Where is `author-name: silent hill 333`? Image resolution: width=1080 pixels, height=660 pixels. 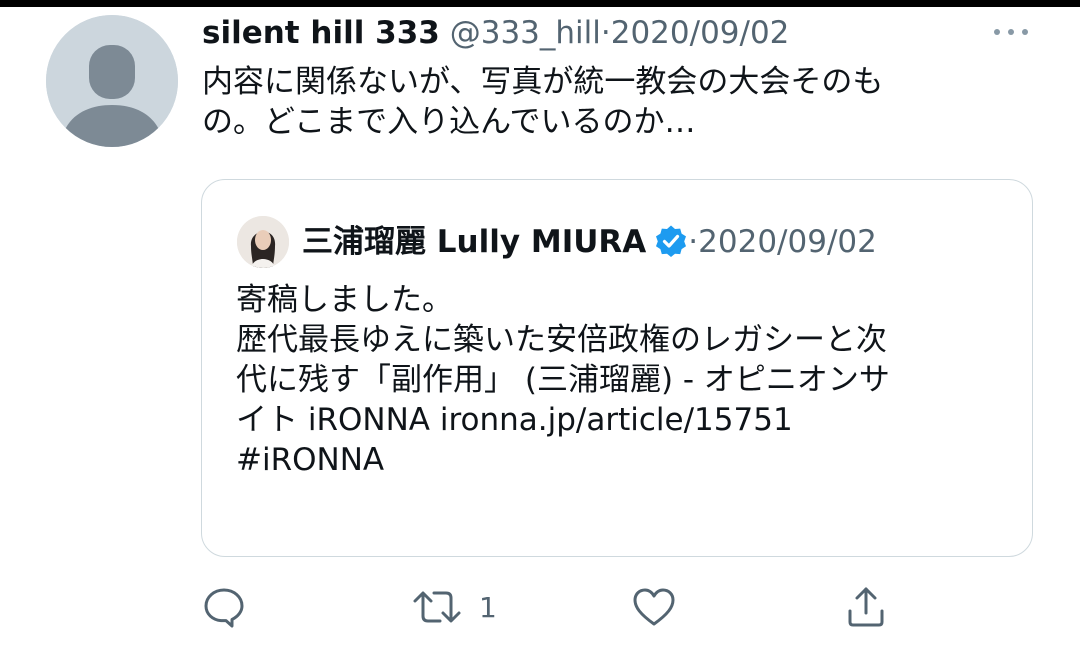 author-name: silent hill 333 is located at coordinates (321, 33).